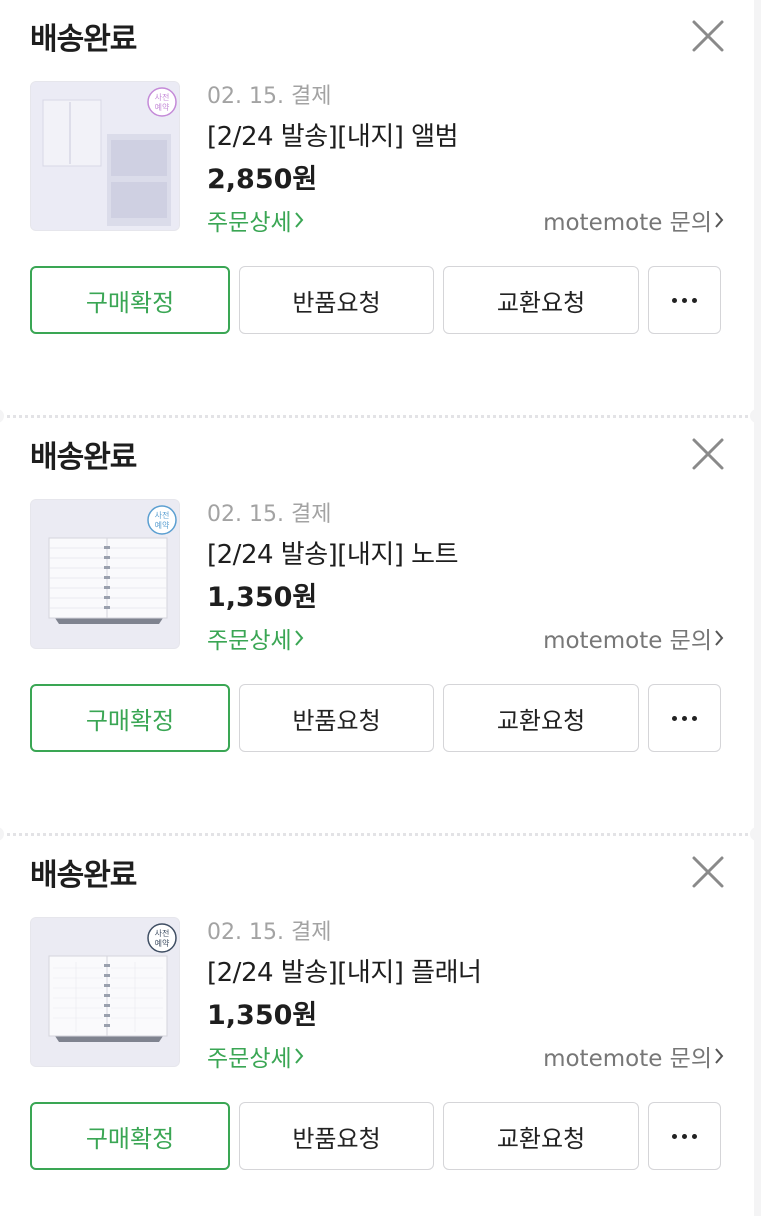 This screenshot has width=761, height=1216. Describe the element at coordinates (333, 134) in the screenshot. I see `product-name: [2/24 발송][내지] 앨범` at that location.